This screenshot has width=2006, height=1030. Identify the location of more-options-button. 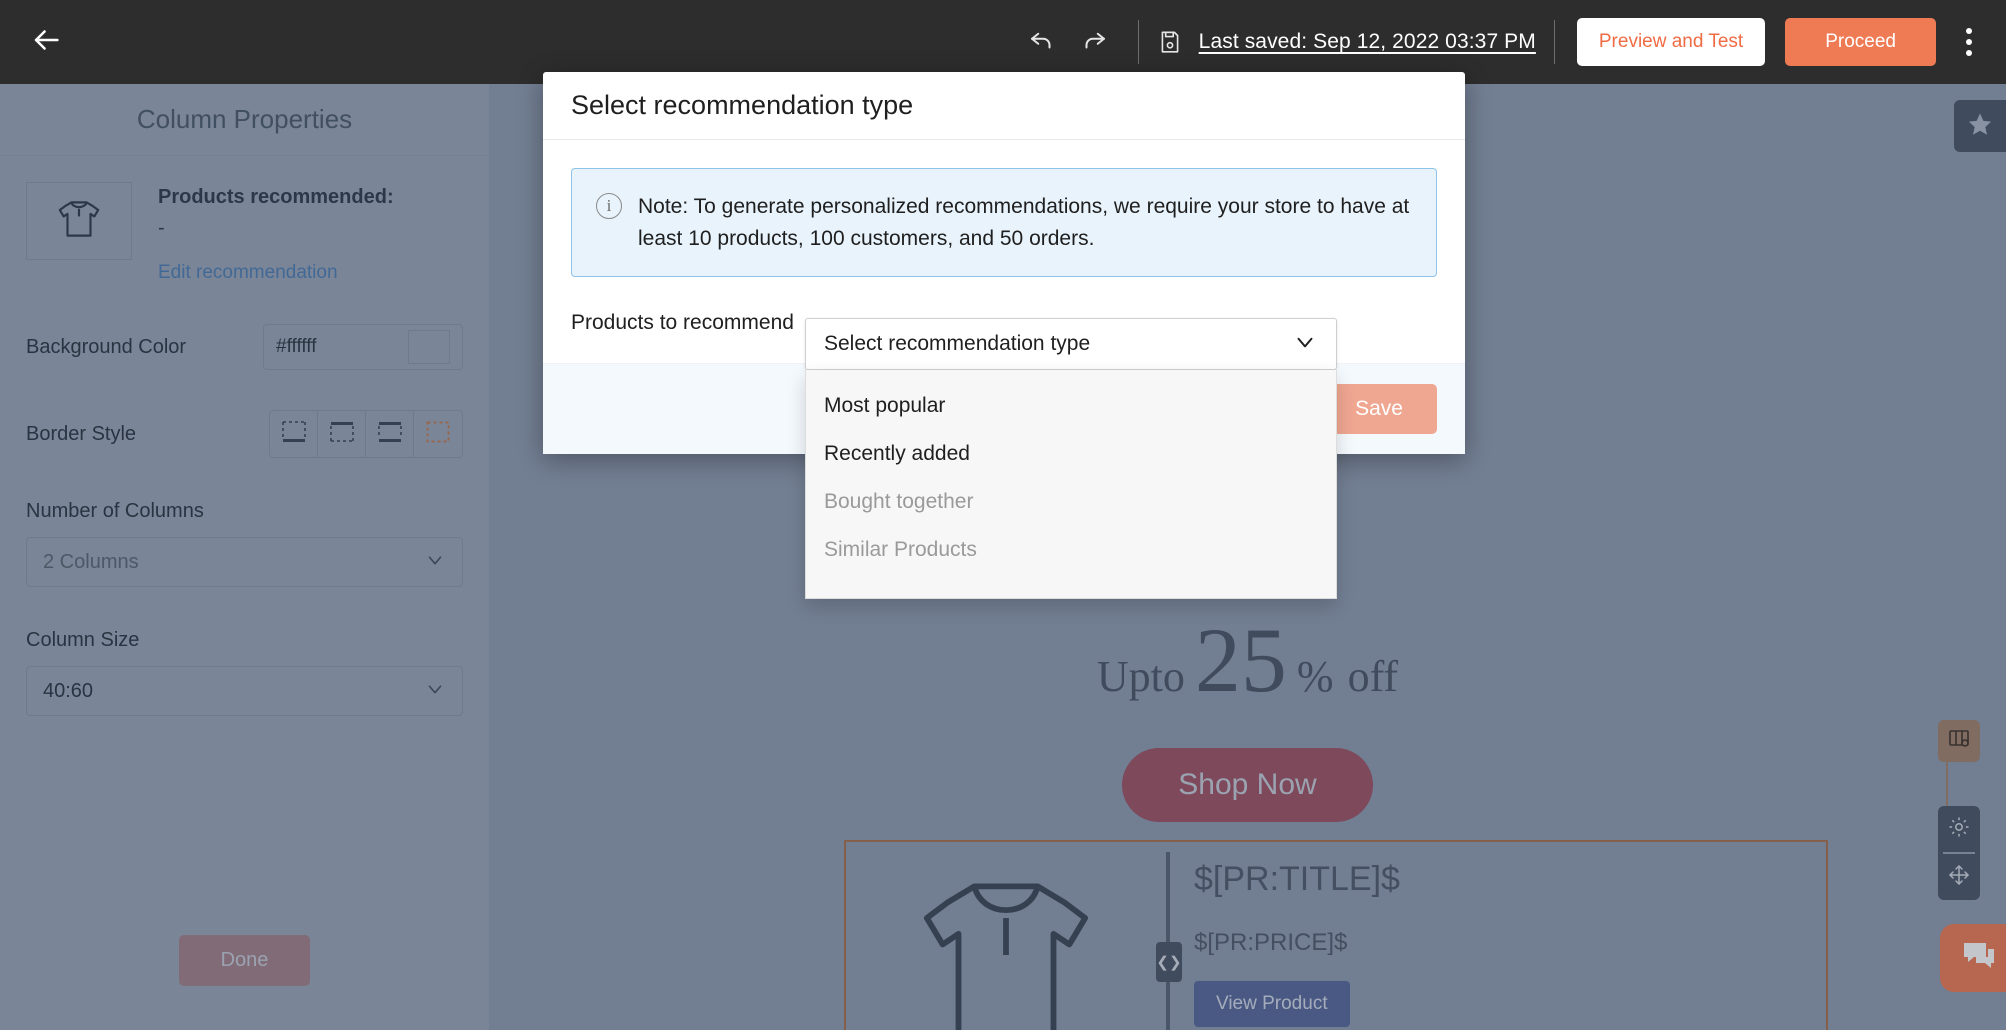
(1969, 42).